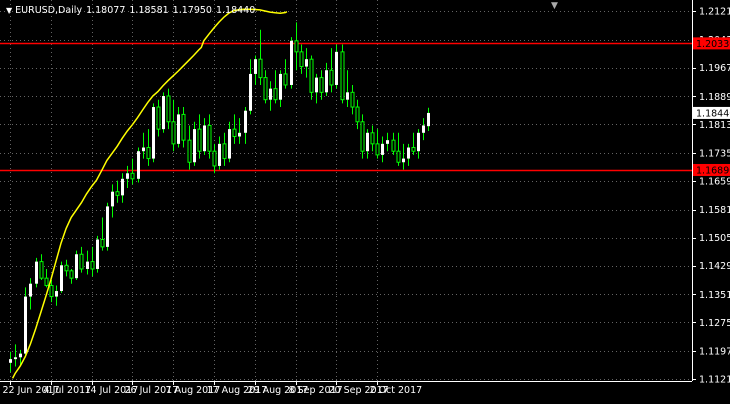 The width and height of the screenshot is (730, 404). Describe the element at coordinates (713, 113) in the screenshot. I see `current-price-label: 1.18440` at that location.